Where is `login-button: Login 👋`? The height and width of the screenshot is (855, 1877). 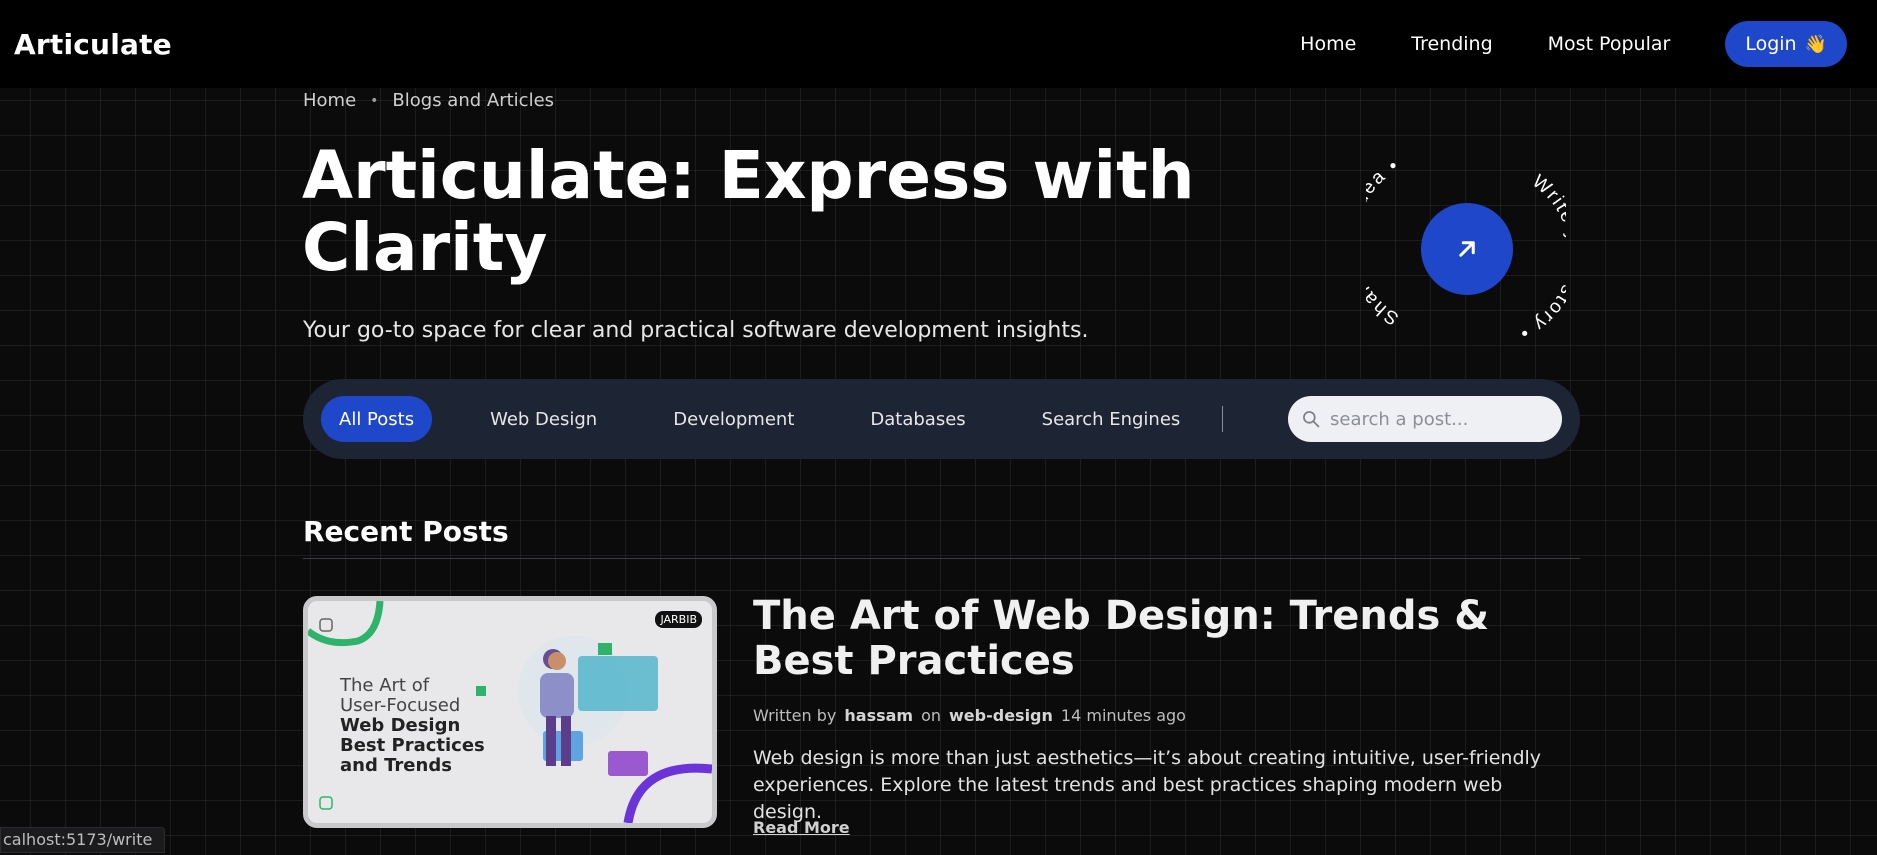 login-button: Login 👋 is located at coordinates (1786, 44).